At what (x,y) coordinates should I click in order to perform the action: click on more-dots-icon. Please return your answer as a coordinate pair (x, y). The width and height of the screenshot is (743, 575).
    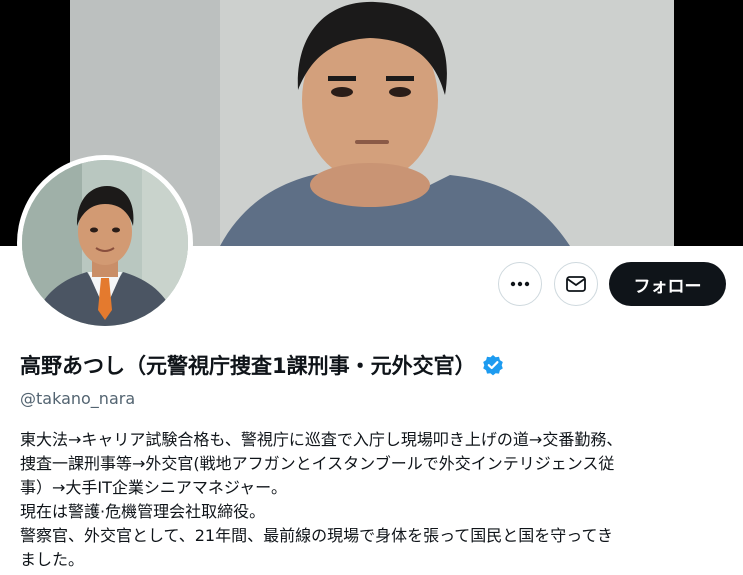
    Looking at the image, I should click on (520, 284).